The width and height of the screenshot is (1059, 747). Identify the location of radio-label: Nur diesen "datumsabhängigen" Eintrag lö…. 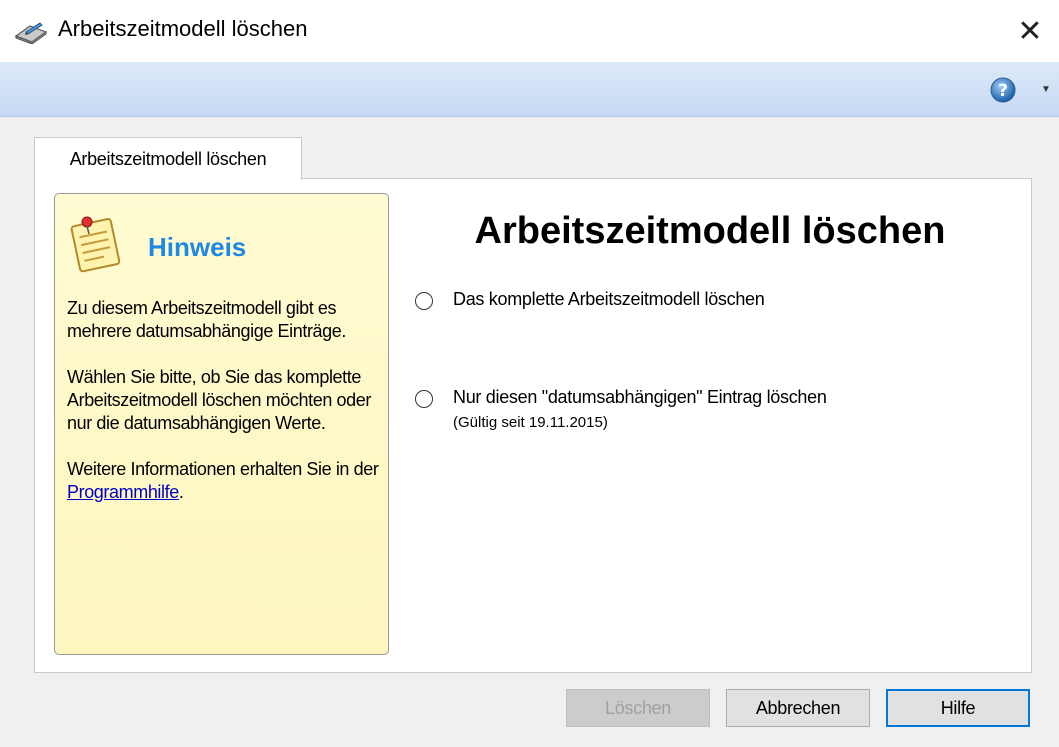
(640, 397).